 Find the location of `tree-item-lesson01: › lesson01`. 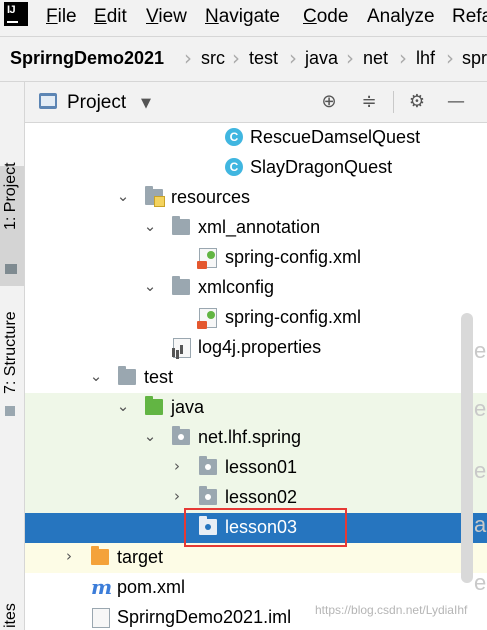

tree-item-lesson01: › lesson01 is located at coordinates (256, 468).